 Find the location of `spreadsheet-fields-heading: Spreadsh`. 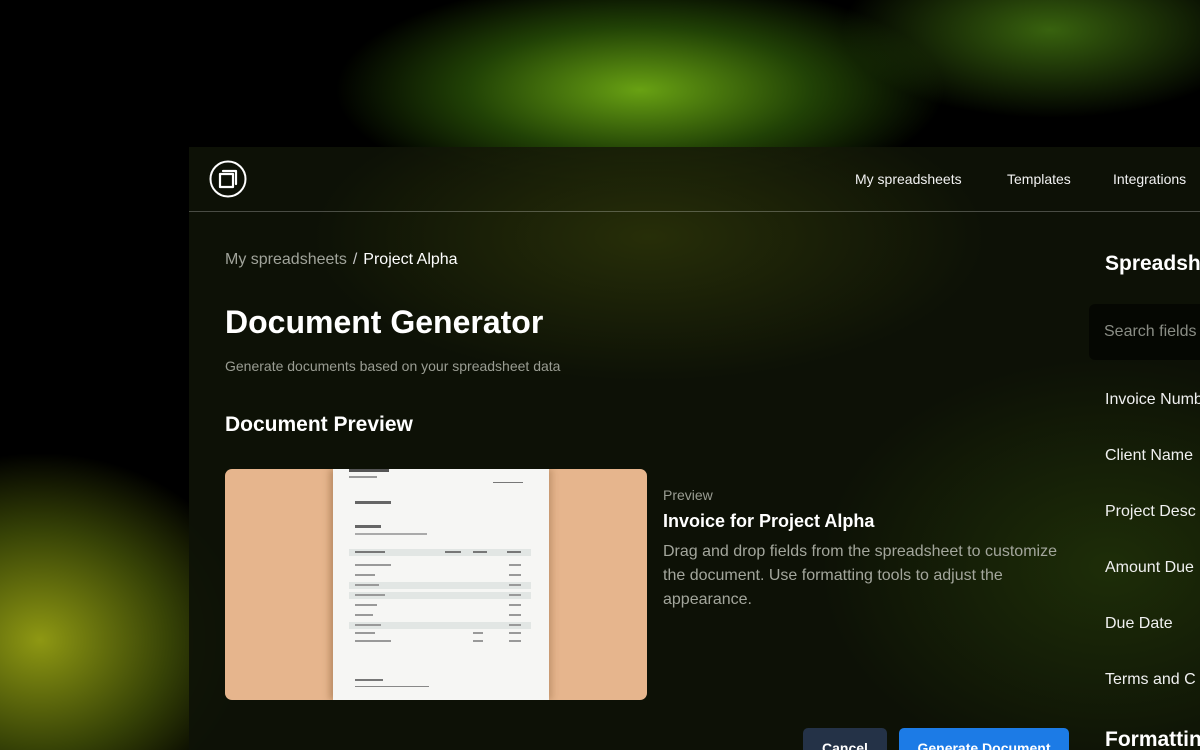

spreadsheet-fields-heading: Spreadsh is located at coordinates (1152, 263).